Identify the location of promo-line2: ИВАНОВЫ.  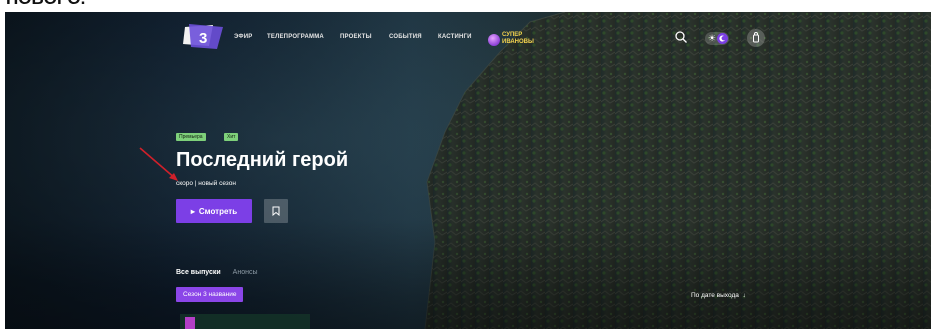
(518, 42).